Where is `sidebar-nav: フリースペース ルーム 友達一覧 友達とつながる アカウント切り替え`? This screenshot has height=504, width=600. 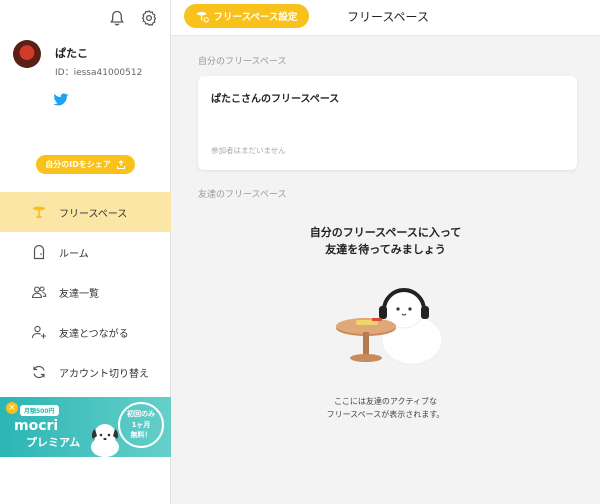
sidebar-nav: フリースペース ルーム 友達一覧 友達とつながる アカウント切り替え is located at coordinates (85, 292).